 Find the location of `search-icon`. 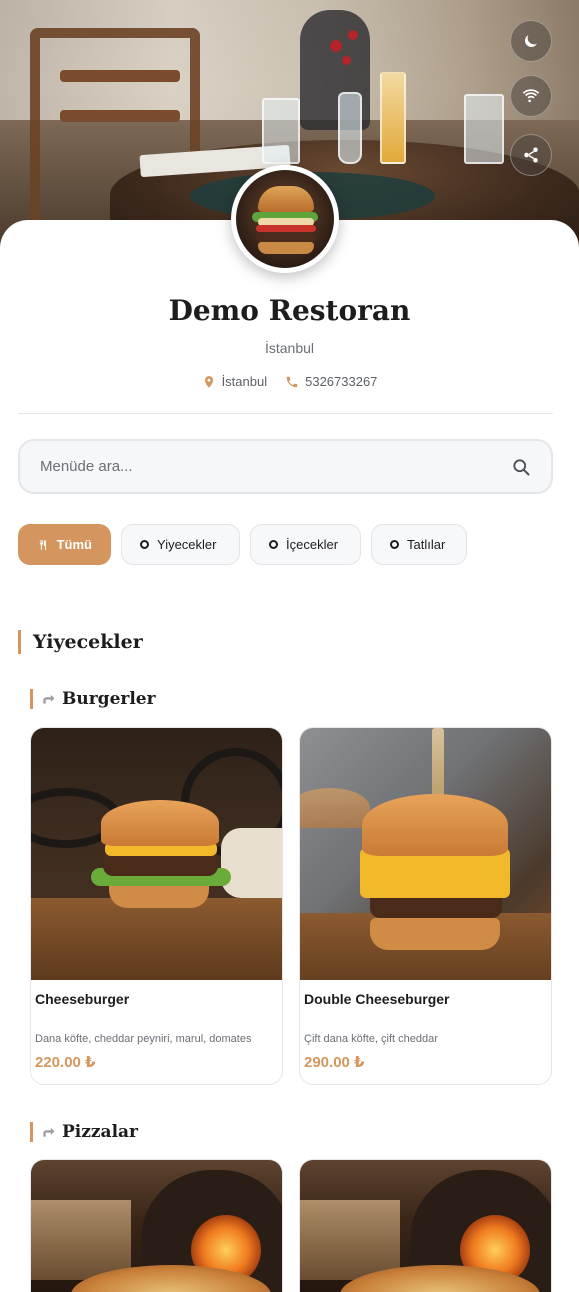

search-icon is located at coordinates (521, 467).